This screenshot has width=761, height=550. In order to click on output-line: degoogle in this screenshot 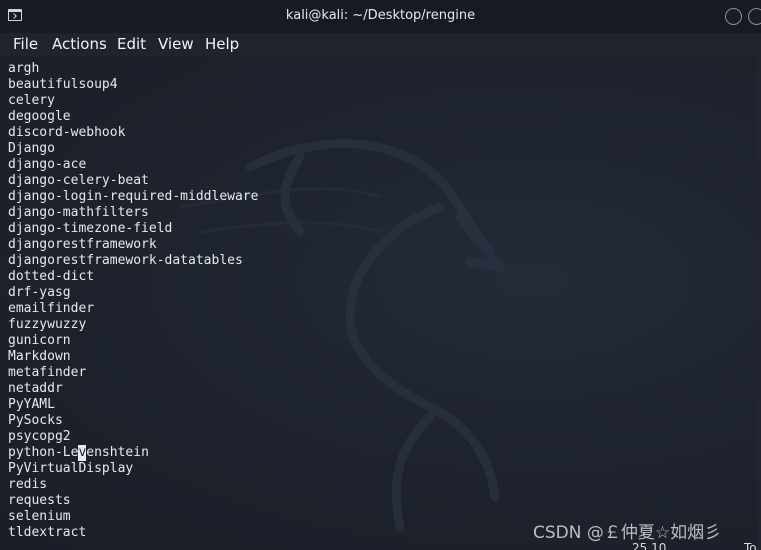, I will do `click(39, 116)`.